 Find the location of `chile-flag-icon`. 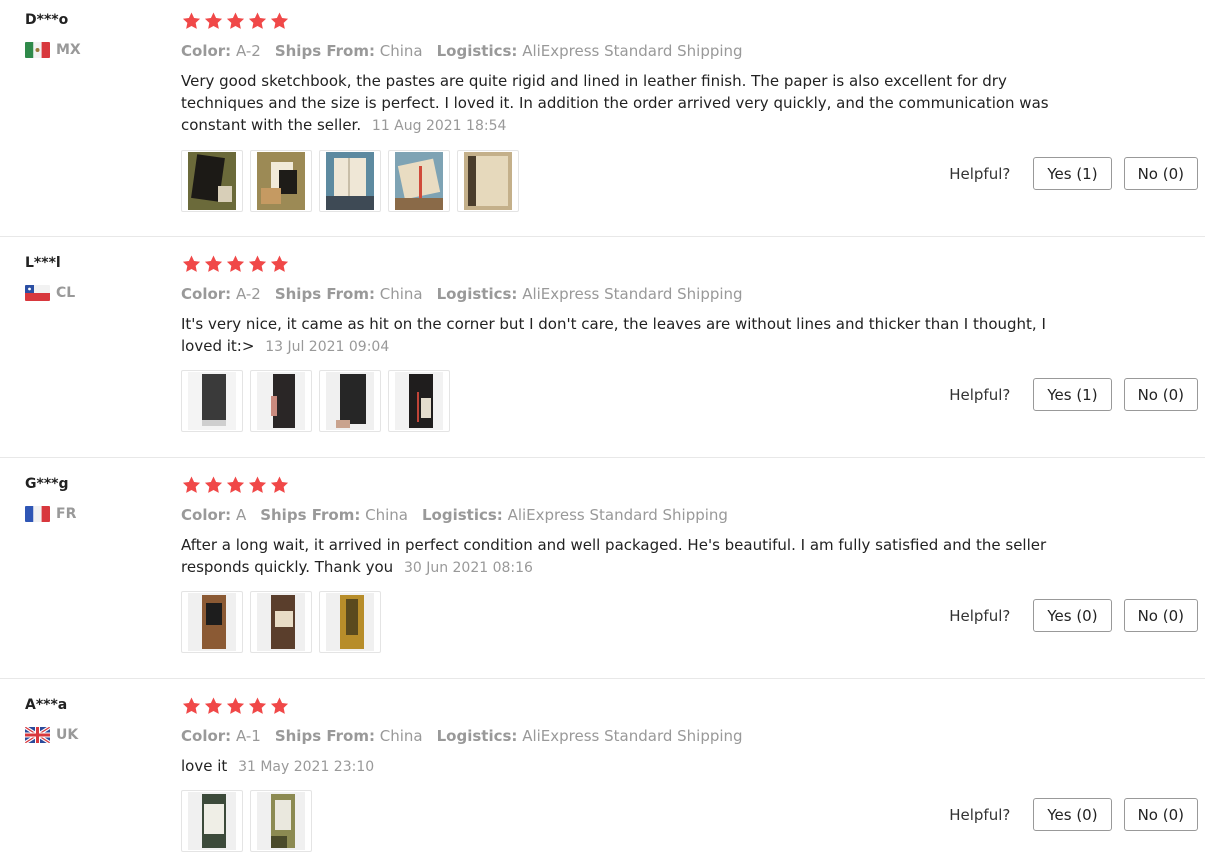

chile-flag-icon is located at coordinates (37, 293).